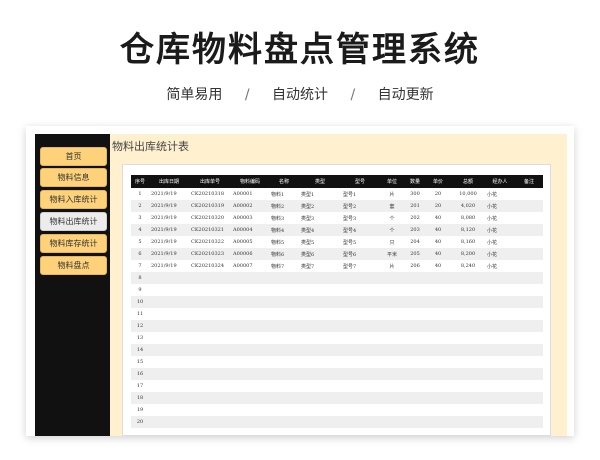 This screenshot has height=460, width=600. Describe the element at coordinates (337, 314) in the screenshot. I see `table-row: 11` at that location.